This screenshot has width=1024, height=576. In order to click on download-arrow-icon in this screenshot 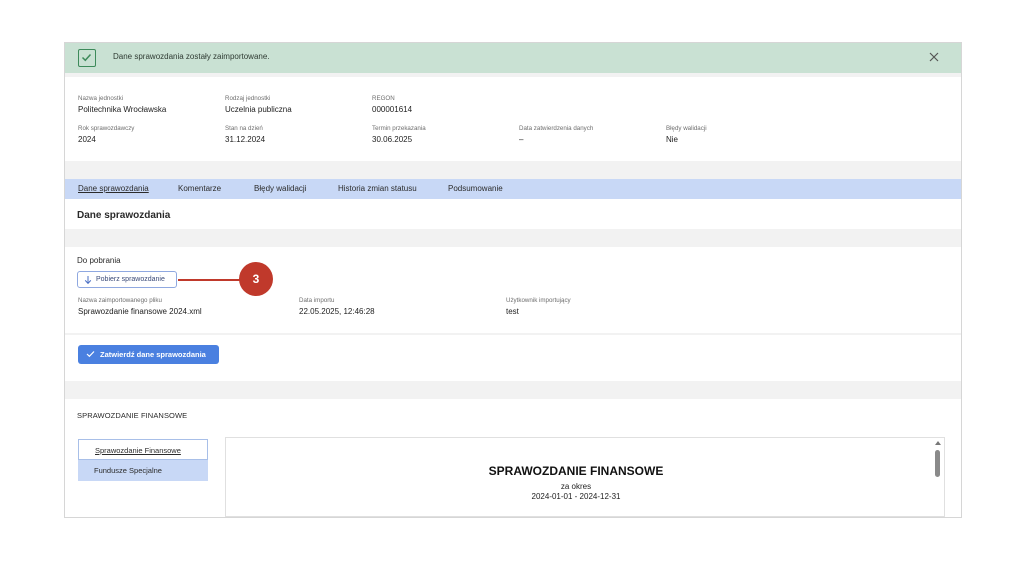, I will do `click(88, 280)`.